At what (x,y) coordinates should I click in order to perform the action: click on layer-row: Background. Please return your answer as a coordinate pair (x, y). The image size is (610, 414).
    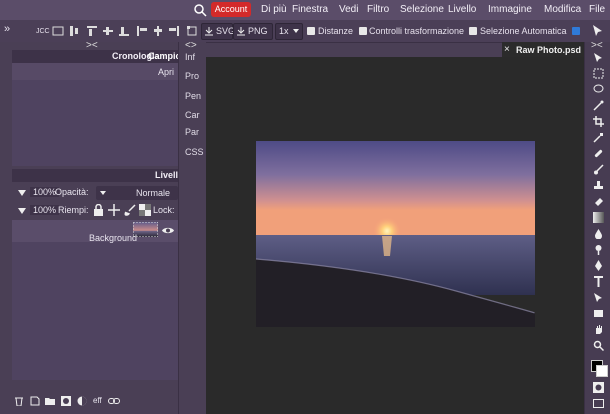
    Looking at the image, I should click on (95, 231).